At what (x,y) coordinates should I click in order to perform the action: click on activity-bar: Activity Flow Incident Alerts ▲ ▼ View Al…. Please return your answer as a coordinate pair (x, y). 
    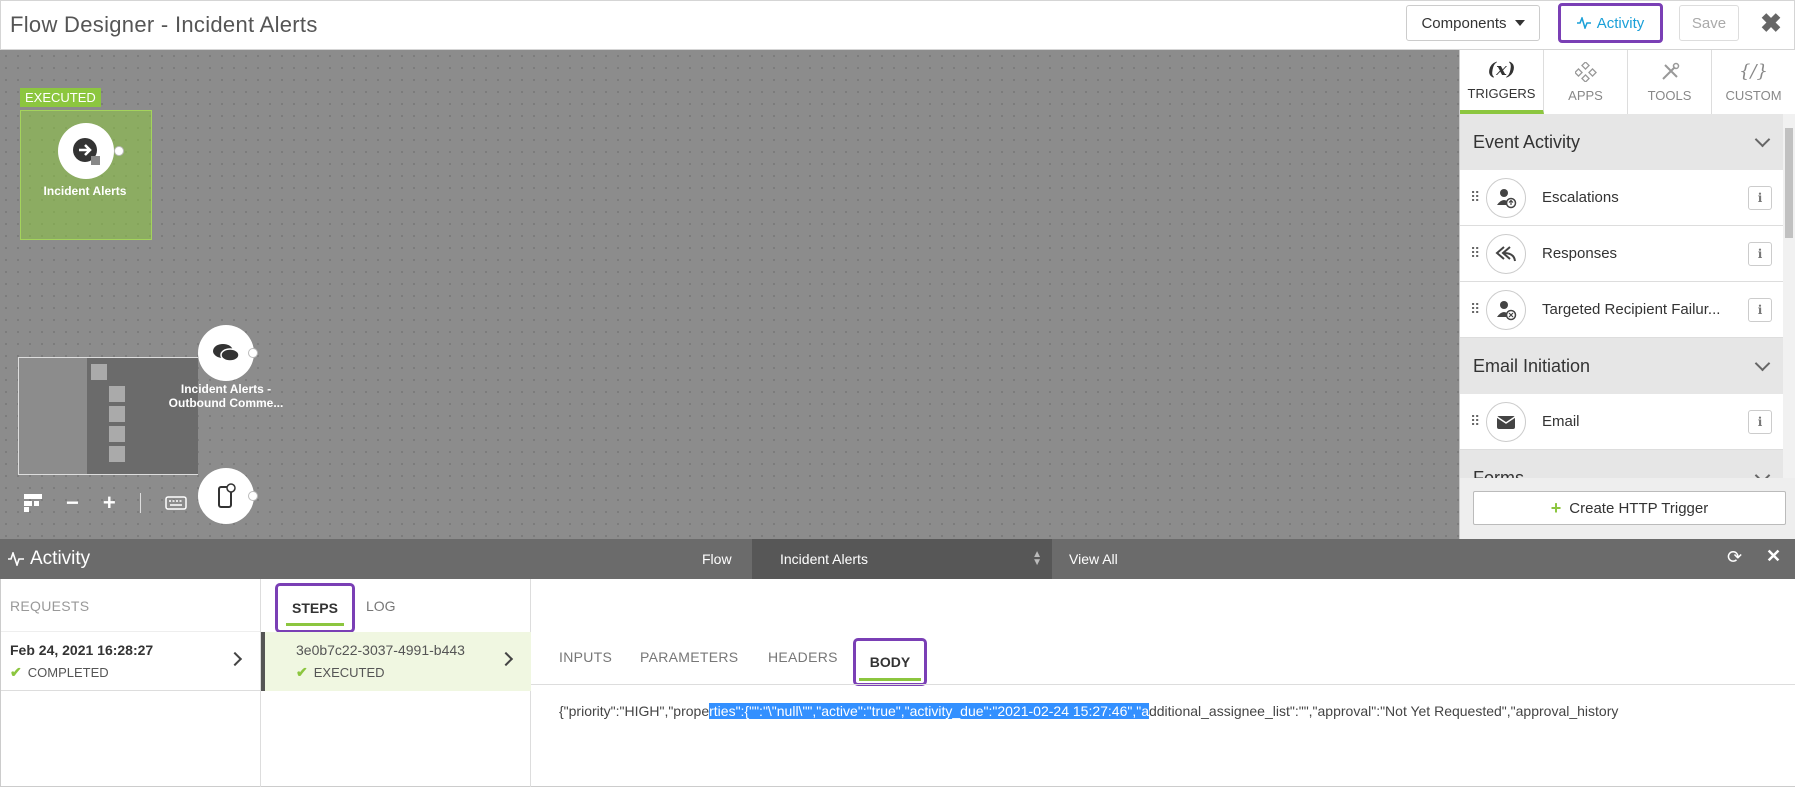
    Looking at the image, I should click on (897, 559).